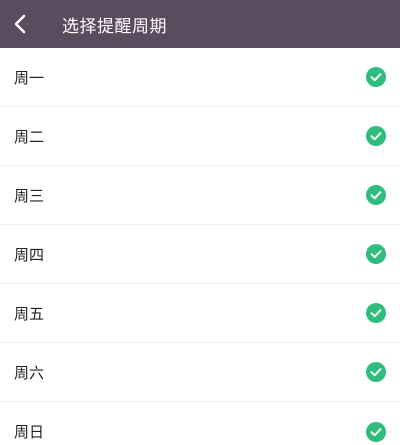  What do you see at coordinates (200, 372) in the screenshot?
I see `day-row-saturday: 周六` at bounding box center [200, 372].